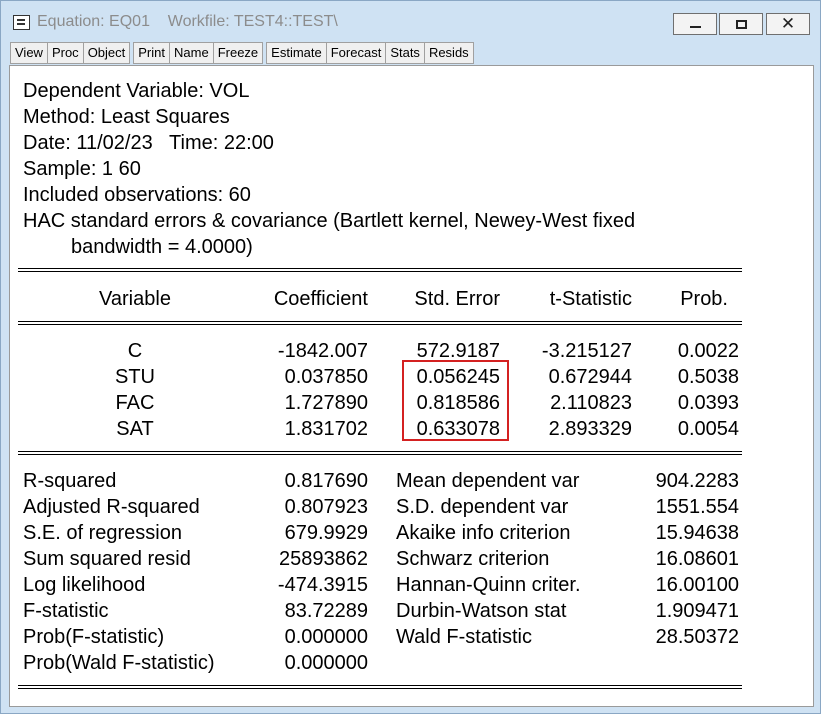 Image resolution: width=821 pixels, height=714 pixels. What do you see at coordinates (238, 53) in the screenshot?
I see `freeze-button: Freeze` at bounding box center [238, 53].